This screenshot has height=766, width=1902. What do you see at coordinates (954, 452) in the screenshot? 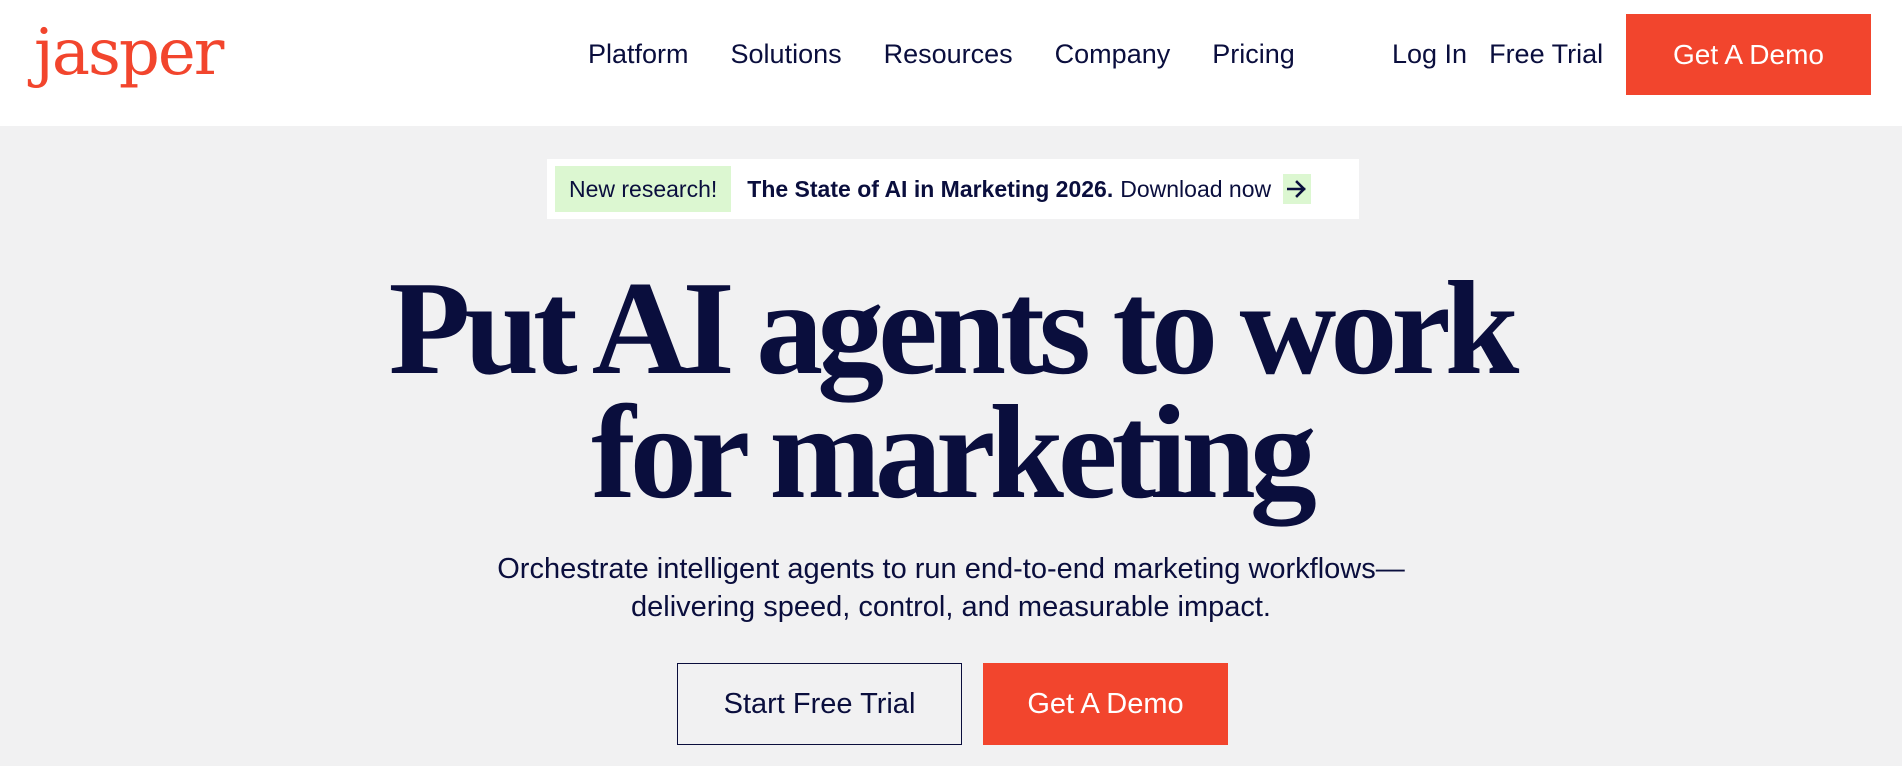
I see `hero-headline-line2: for marketing` at bounding box center [954, 452].